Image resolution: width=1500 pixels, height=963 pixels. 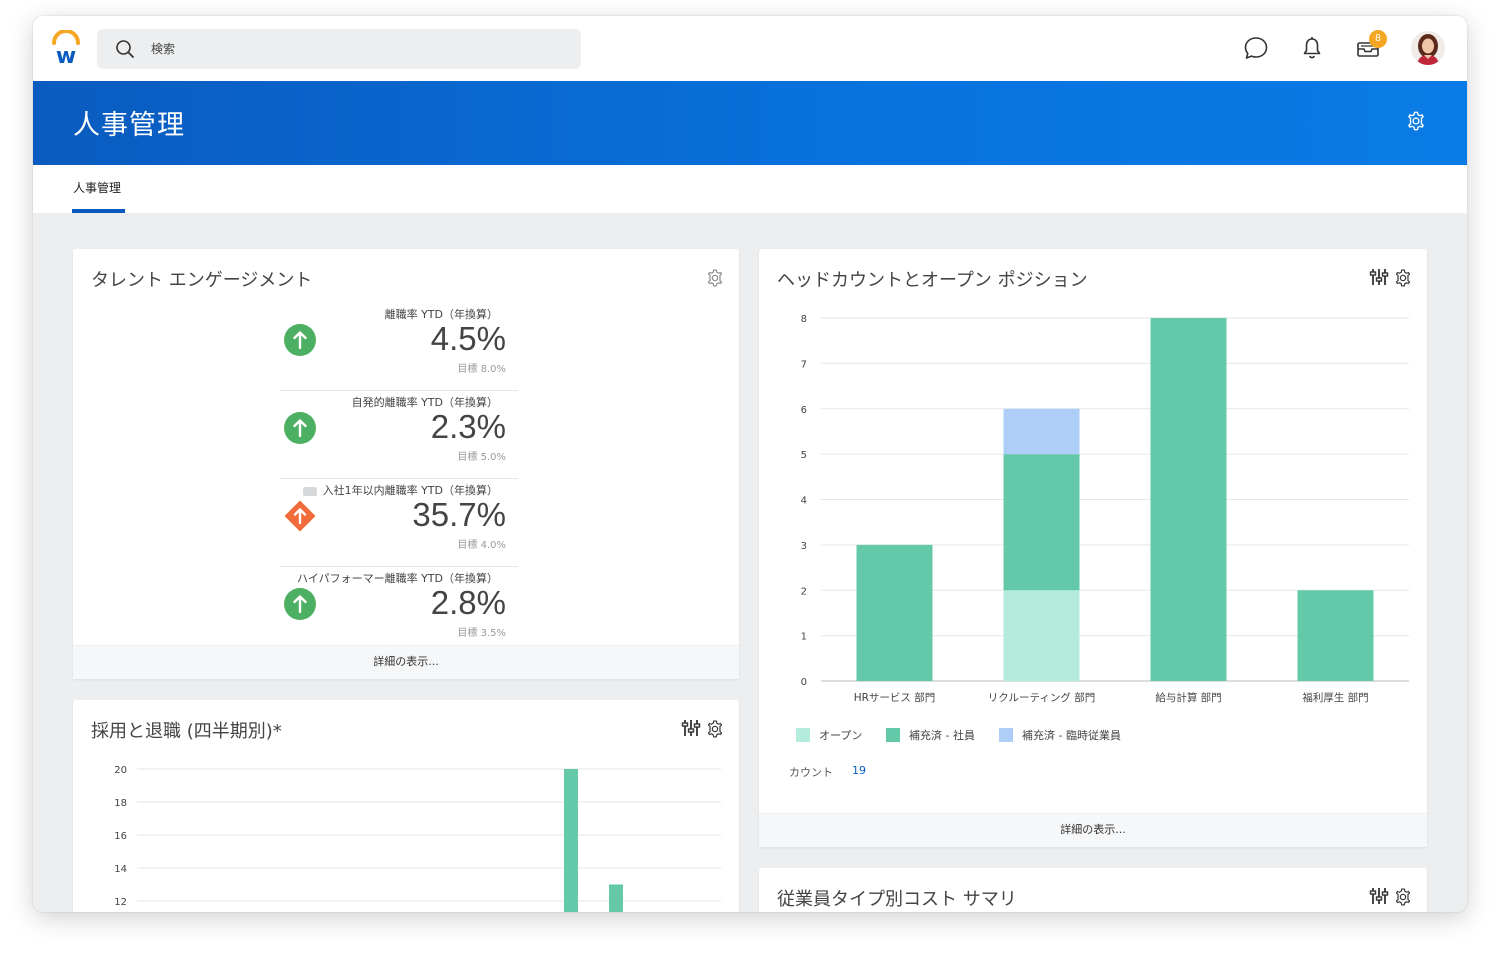 What do you see at coordinates (125, 49) in the screenshot?
I see `search-icon` at bounding box center [125, 49].